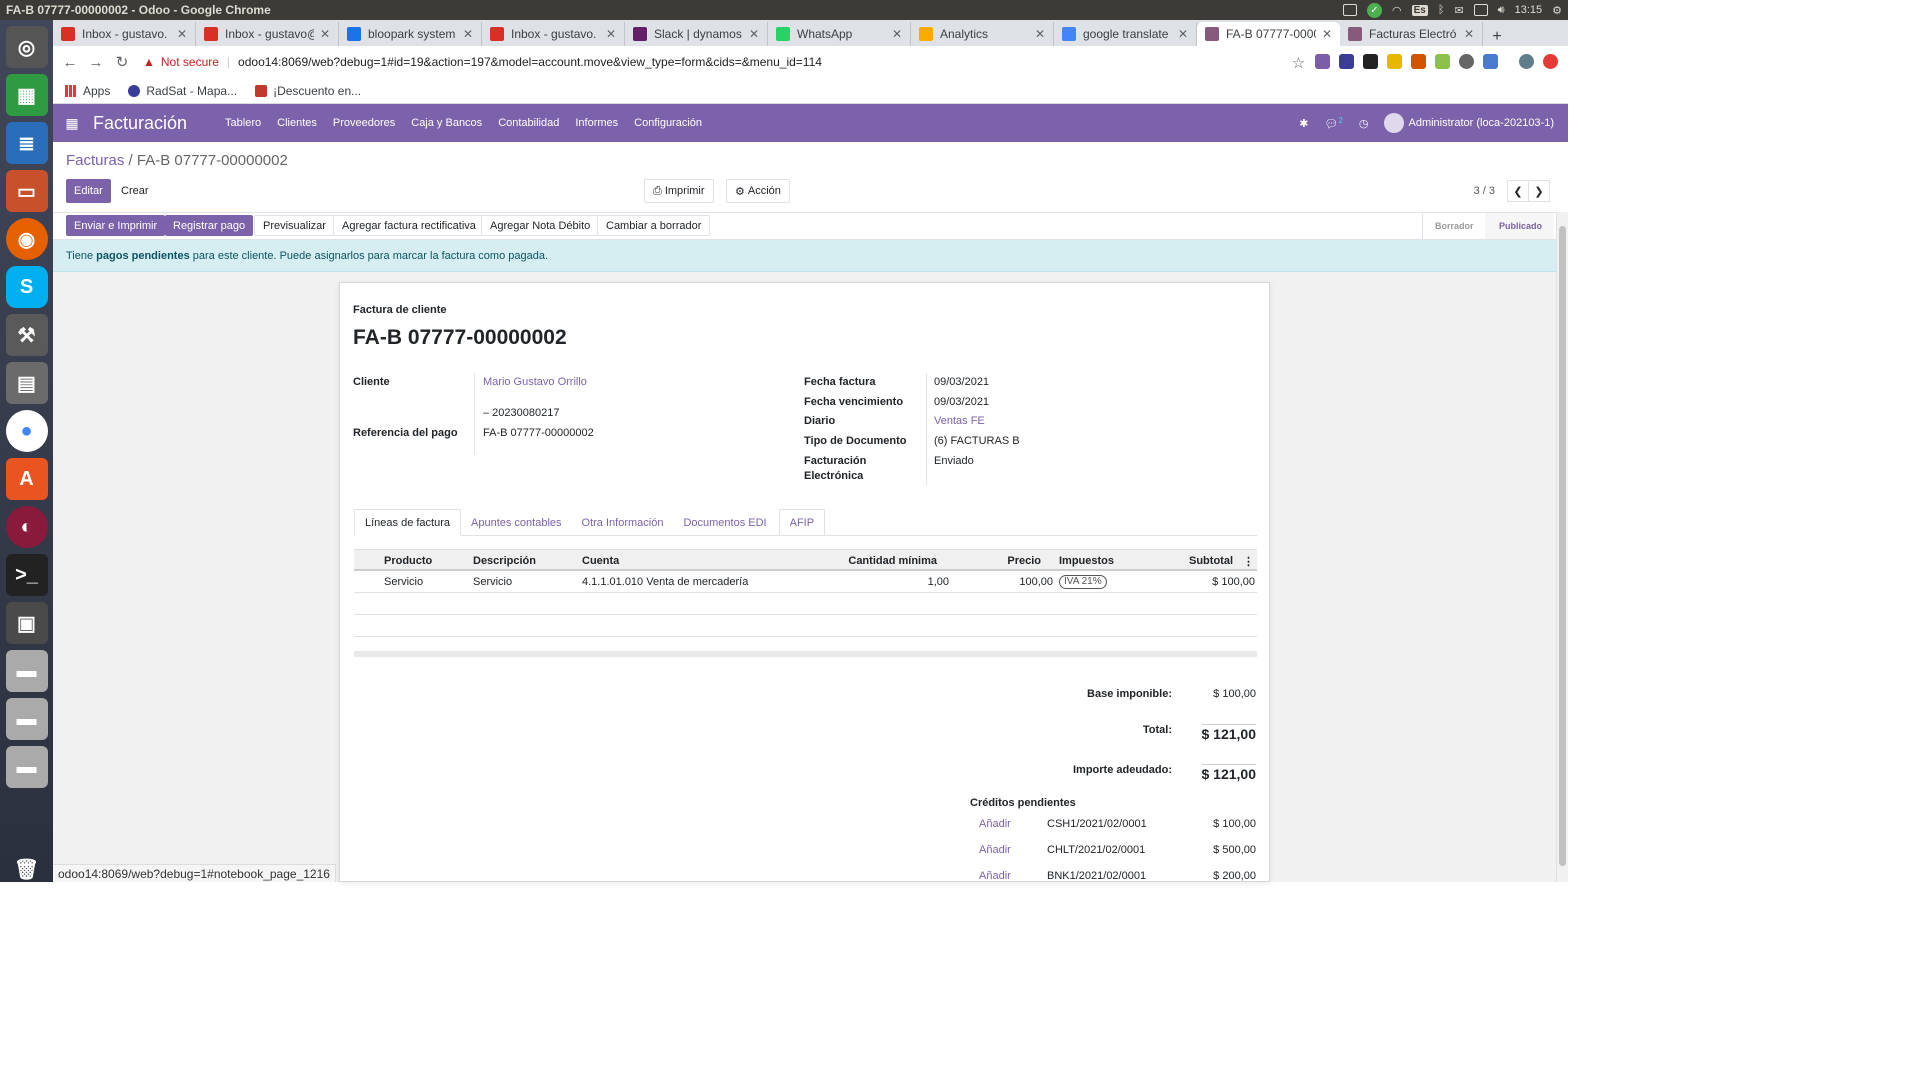 The width and height of the screenshot is (1920, 1080). I want to click on volume-icon: 🔊︎, so click(1501, 10).